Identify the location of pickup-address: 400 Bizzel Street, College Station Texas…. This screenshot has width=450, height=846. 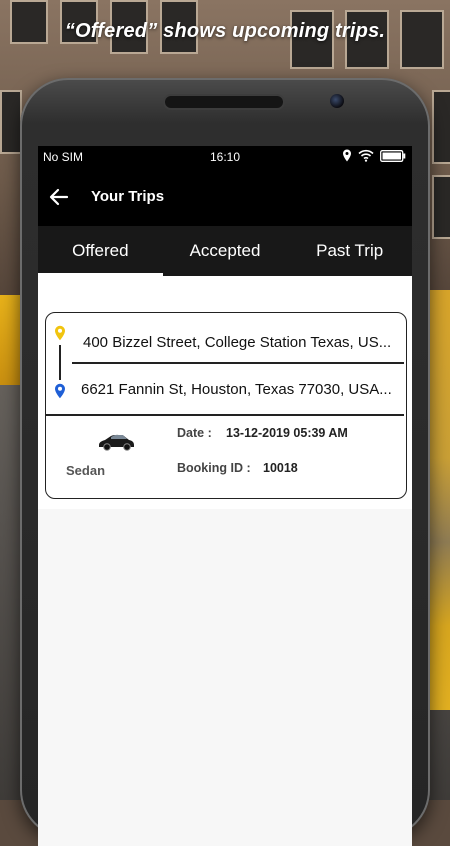
(237, 342).